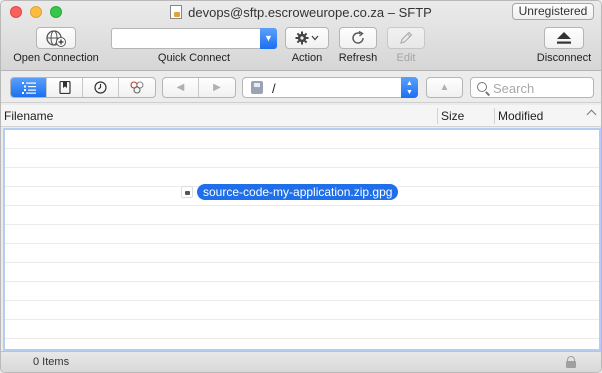 The width and height of the screenshot is (602, 373). I want to click on view-mode-segmented-control, so click(83, 87).